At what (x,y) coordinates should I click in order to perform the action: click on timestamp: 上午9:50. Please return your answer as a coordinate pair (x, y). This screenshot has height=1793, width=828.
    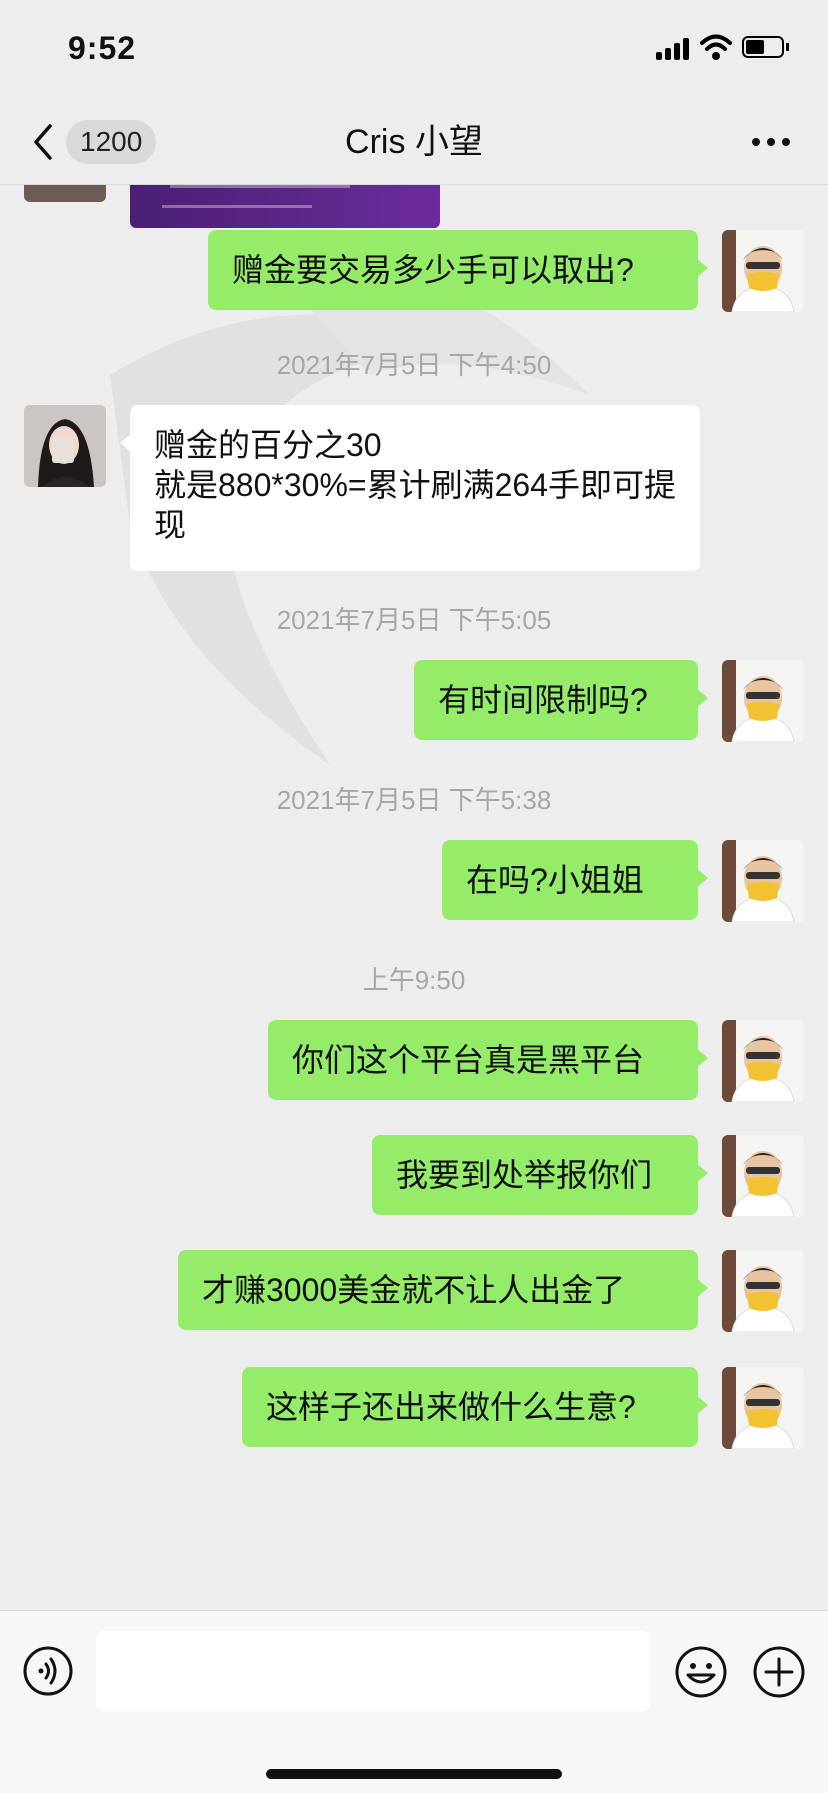
    Looking at the image, I should click on (414, 980).